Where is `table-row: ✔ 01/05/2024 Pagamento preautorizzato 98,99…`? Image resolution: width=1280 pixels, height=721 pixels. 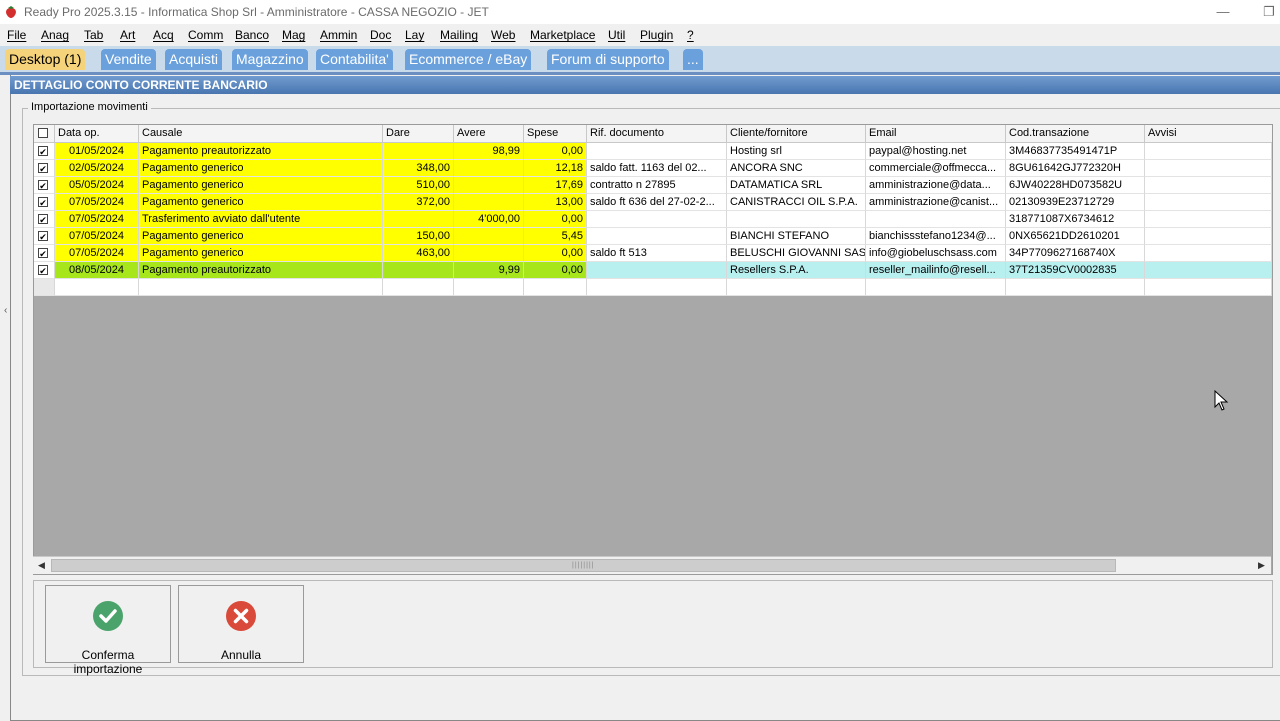 table-row: ✔ 01/05/2024 Pagamento preautorizzato 98,99… is located at coordinates (653, 151).